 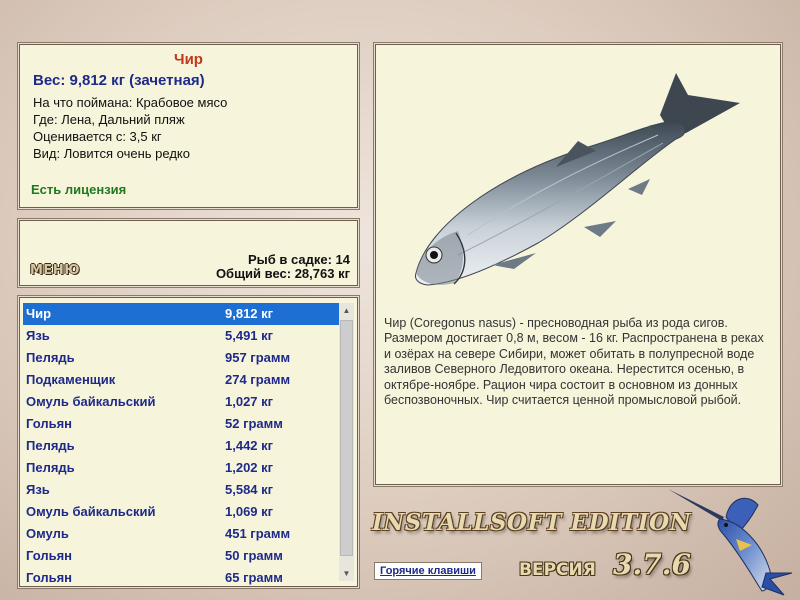 I want to click on fish-name-title: Чир, so click(x=188, y=59).